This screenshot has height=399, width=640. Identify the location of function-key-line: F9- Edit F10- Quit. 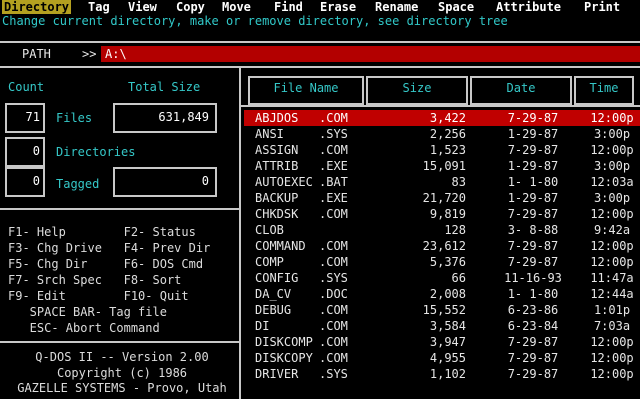
(98, 296).